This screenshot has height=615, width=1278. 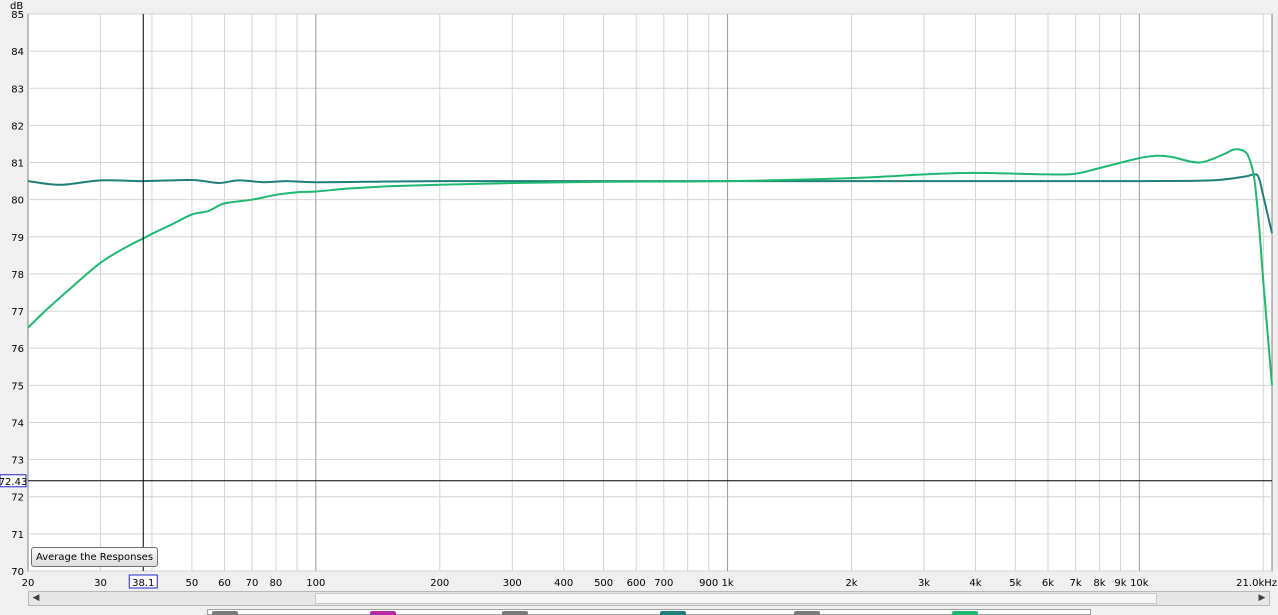 I want to click on x-tick-label: 5k, so click(x=1015, y=583).